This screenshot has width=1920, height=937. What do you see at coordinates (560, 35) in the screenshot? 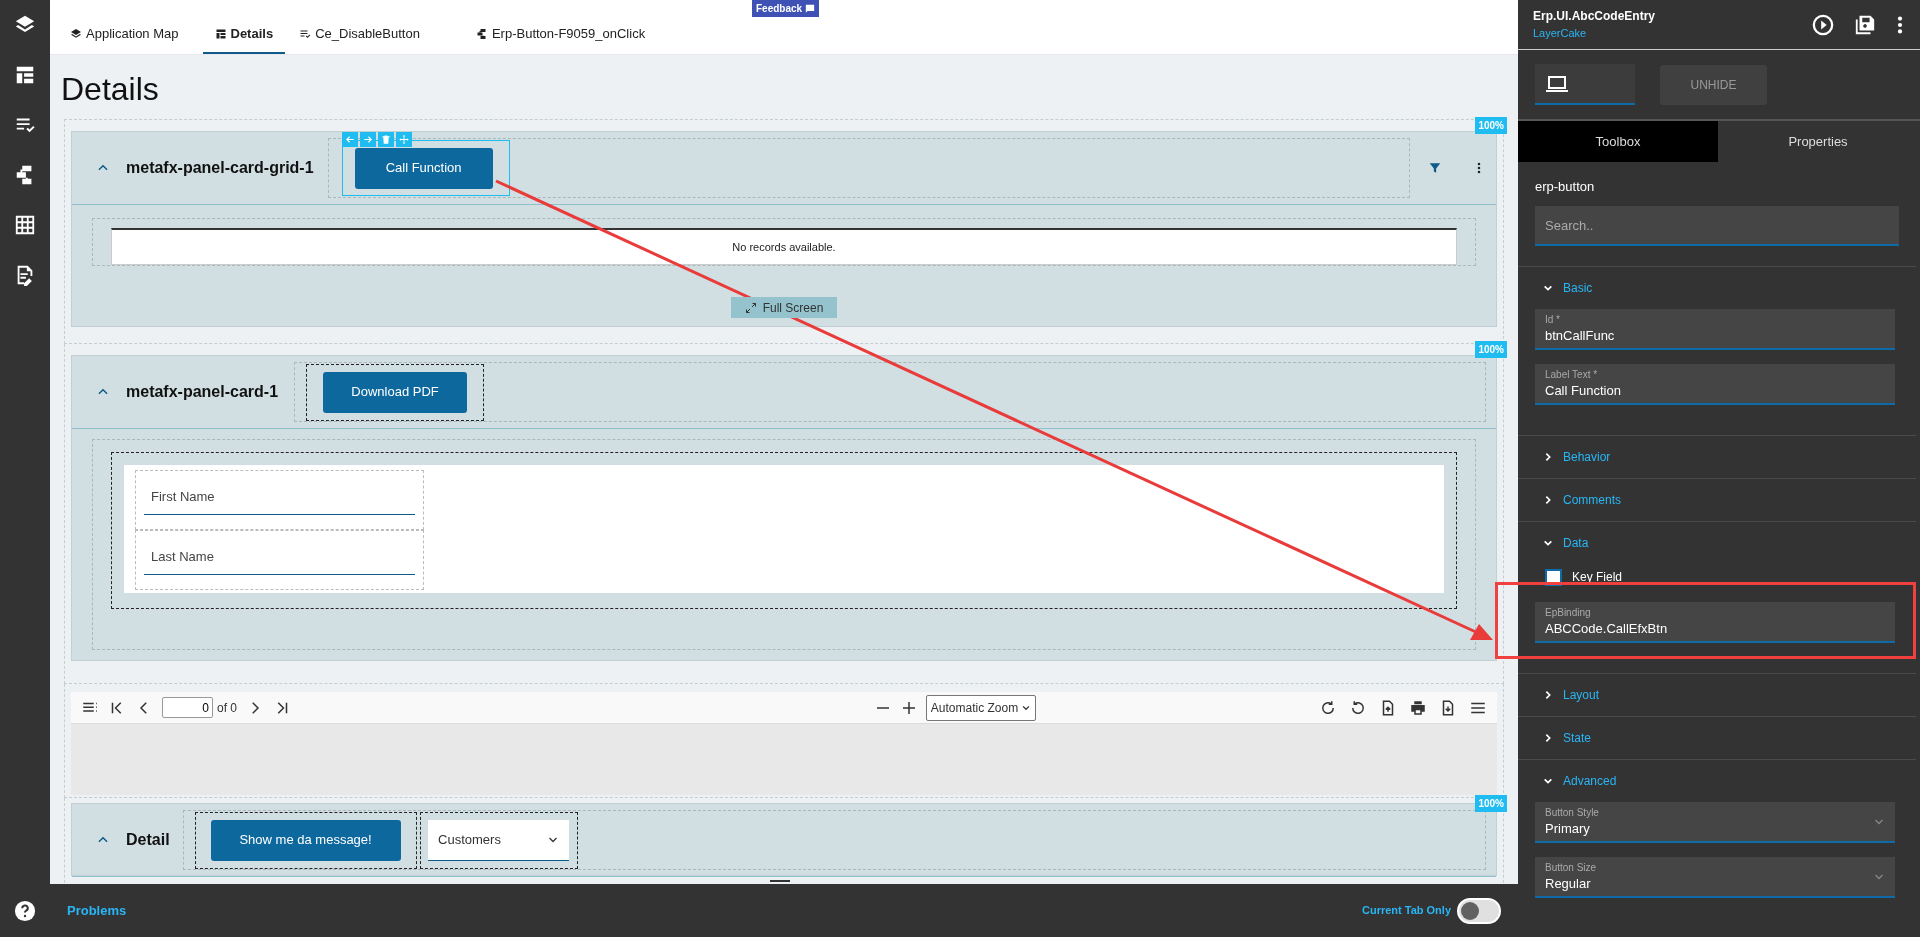
I see `tab: Erp-Button-F9059_onClick` at bounding box center [560, 35].